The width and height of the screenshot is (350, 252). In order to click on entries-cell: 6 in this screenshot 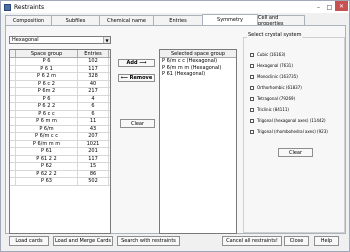, I will do `click(93, 106)`.